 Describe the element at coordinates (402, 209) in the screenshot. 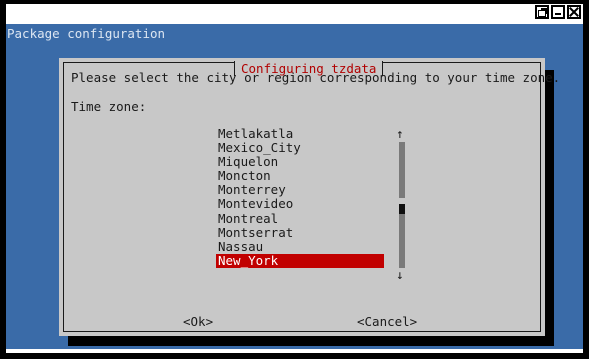

I see `scrollbar-thumb` at that location.